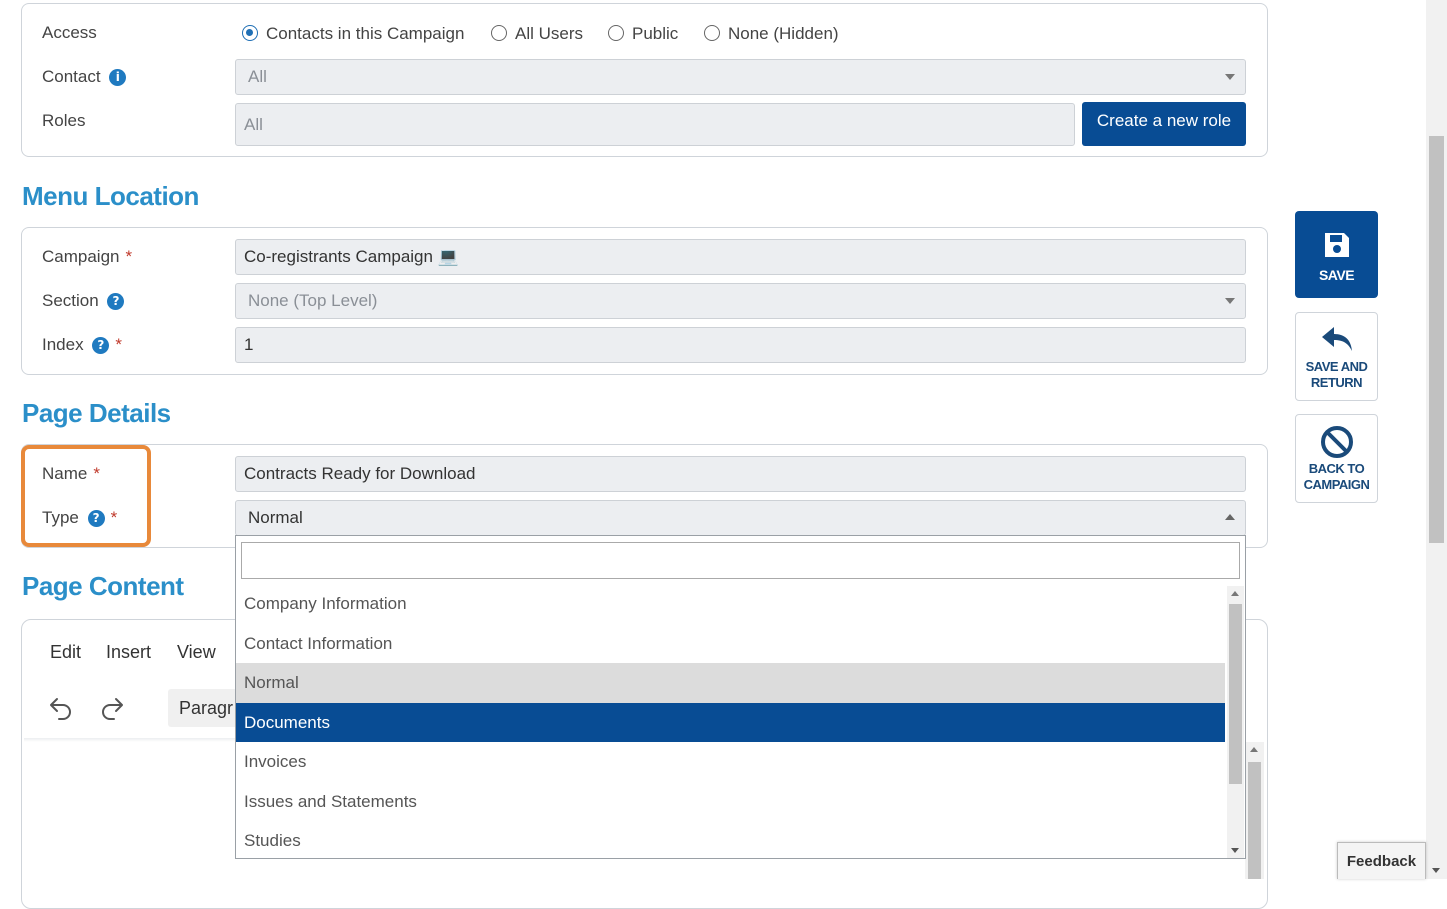 The image size is (1447, 909). Describe the element at coordinates (740, 301) in the screenshot. I see `section-select: None (Top Level)` at that location.